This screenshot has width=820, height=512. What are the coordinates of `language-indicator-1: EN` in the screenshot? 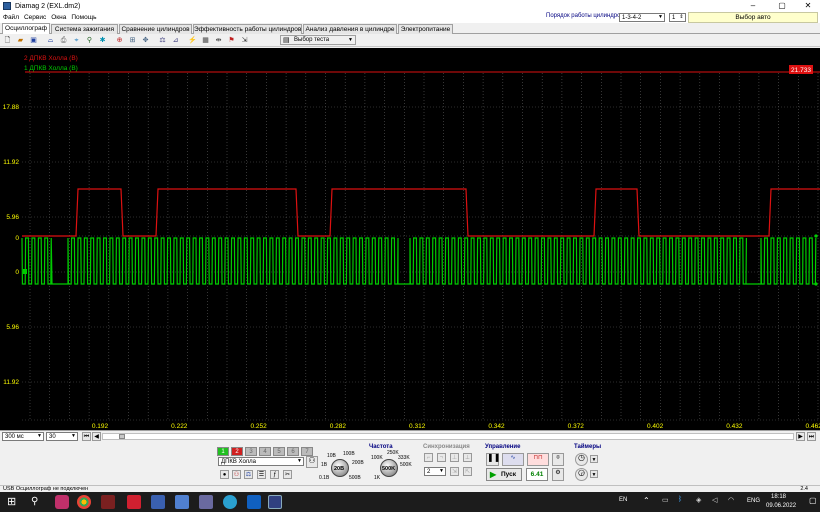 It's located at (623, 500).